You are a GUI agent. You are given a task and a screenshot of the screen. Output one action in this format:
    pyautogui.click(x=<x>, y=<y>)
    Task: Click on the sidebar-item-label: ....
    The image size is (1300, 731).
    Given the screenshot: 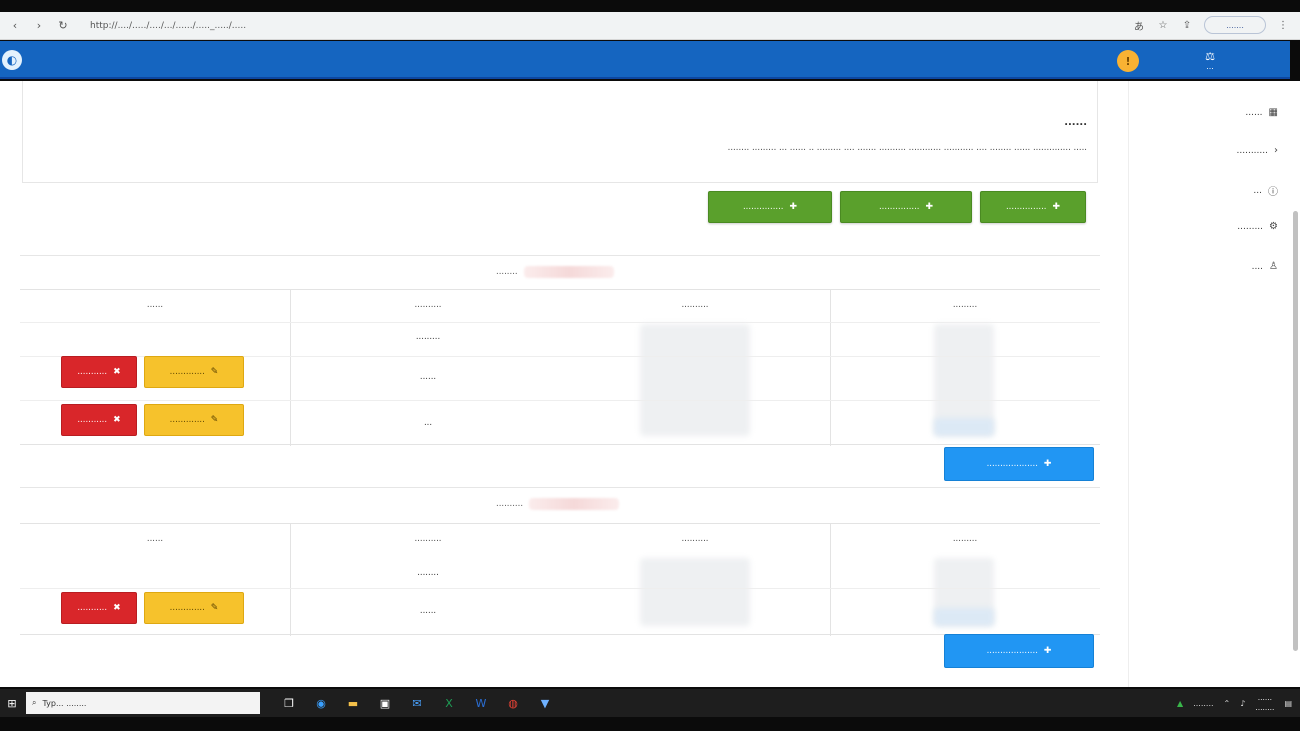 What is the action you would take?
    pyautogui.click(x=1257, y=266)
    